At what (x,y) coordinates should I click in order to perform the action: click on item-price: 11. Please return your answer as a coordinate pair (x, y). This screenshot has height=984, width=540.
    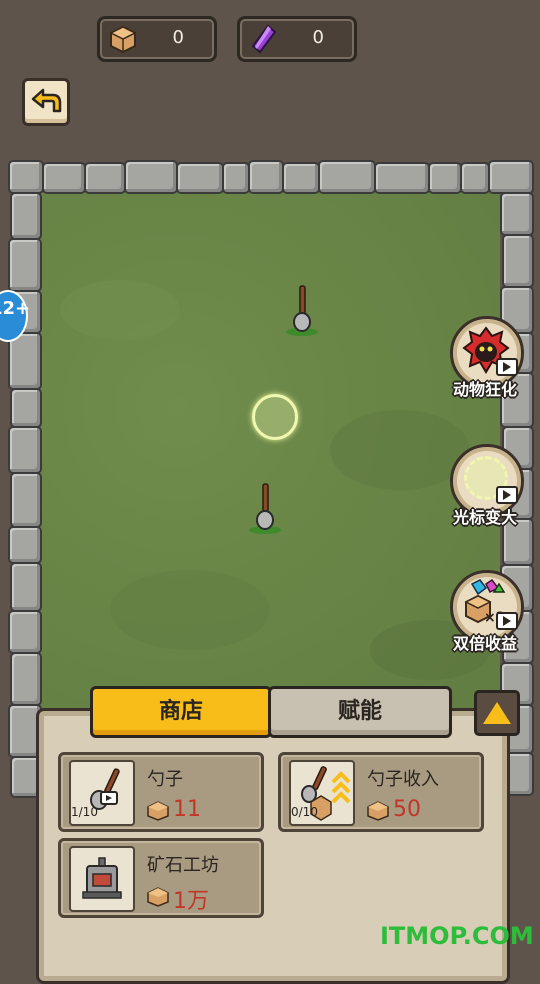
    Looking at the image, I should click on (187, 809).